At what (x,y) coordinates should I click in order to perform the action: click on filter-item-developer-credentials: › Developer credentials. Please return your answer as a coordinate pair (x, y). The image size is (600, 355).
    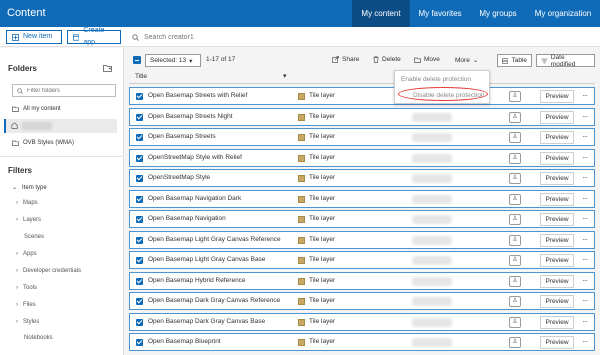
    Looking at the image, I should click on (48, 271).